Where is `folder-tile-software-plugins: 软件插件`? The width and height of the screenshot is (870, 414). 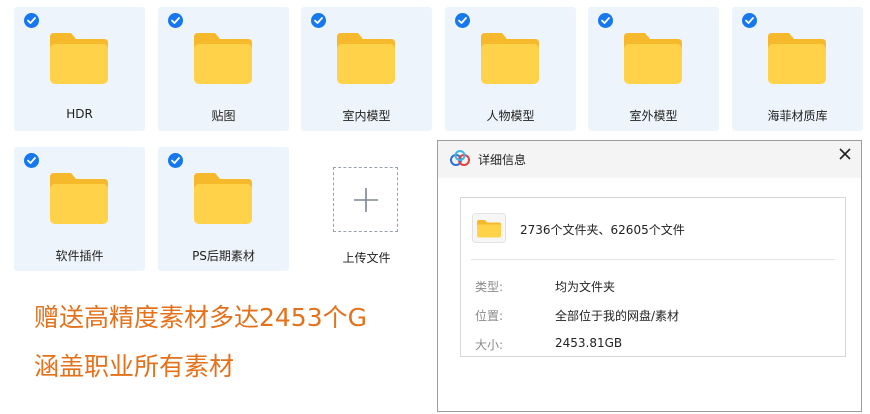 folder-tile-software-plugins: 软件插件 is located at coordinates (79, 209).